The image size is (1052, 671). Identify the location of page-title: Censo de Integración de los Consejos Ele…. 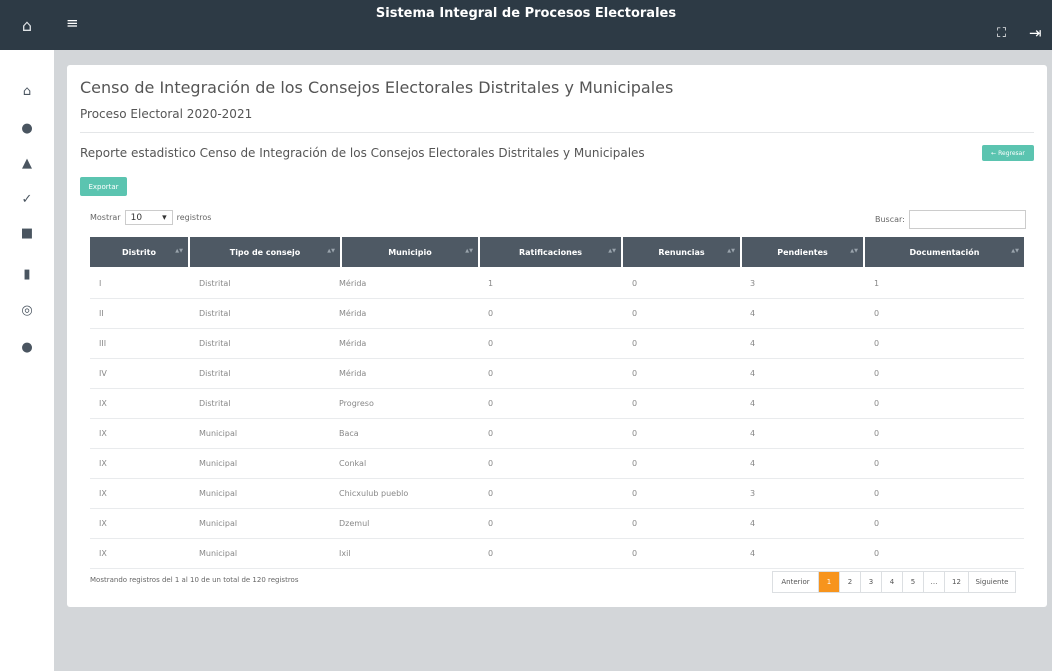
(377, 87).